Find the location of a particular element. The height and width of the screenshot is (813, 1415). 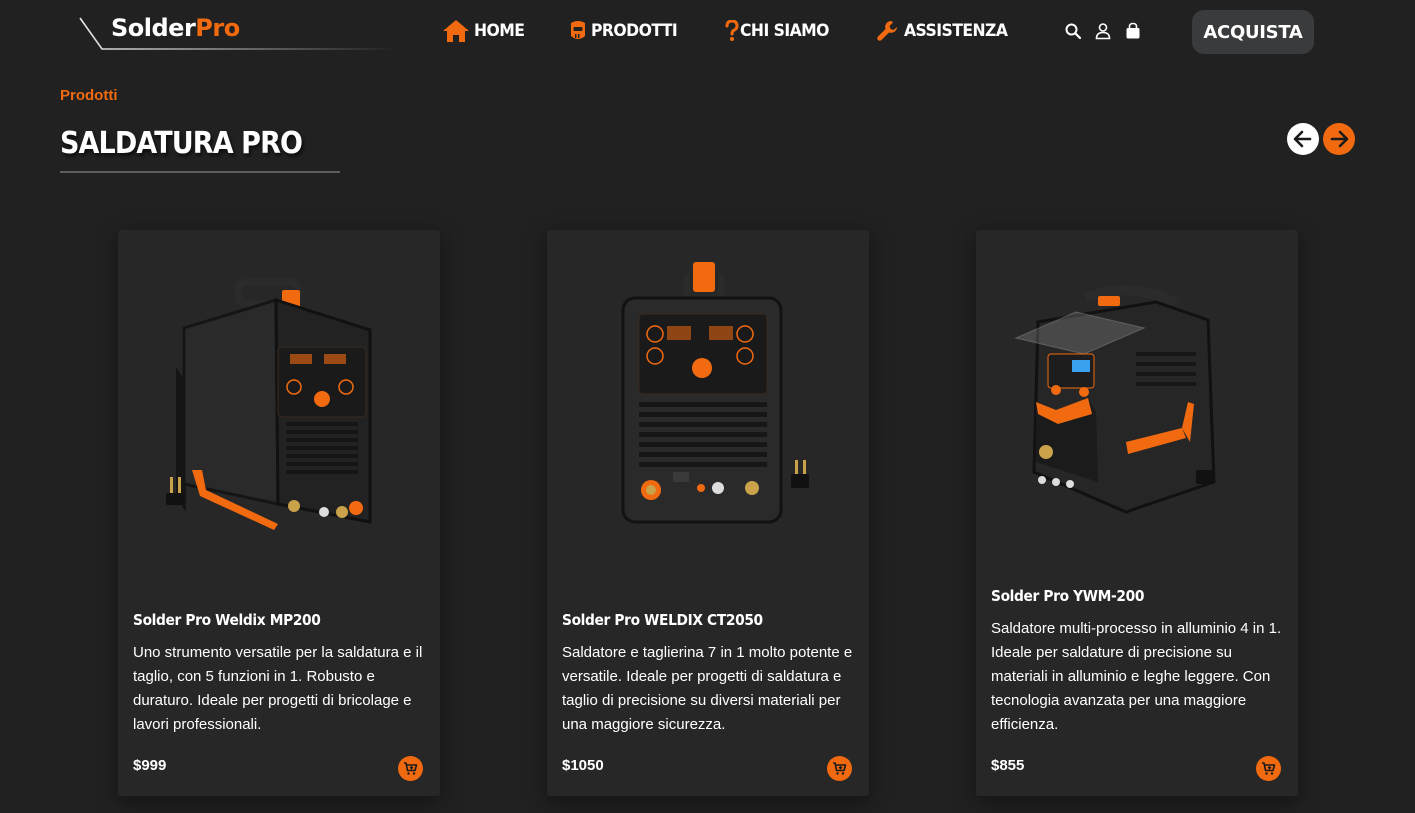

nav-item-prodotti: PRODOTTI is located at coordinates (627, 31).